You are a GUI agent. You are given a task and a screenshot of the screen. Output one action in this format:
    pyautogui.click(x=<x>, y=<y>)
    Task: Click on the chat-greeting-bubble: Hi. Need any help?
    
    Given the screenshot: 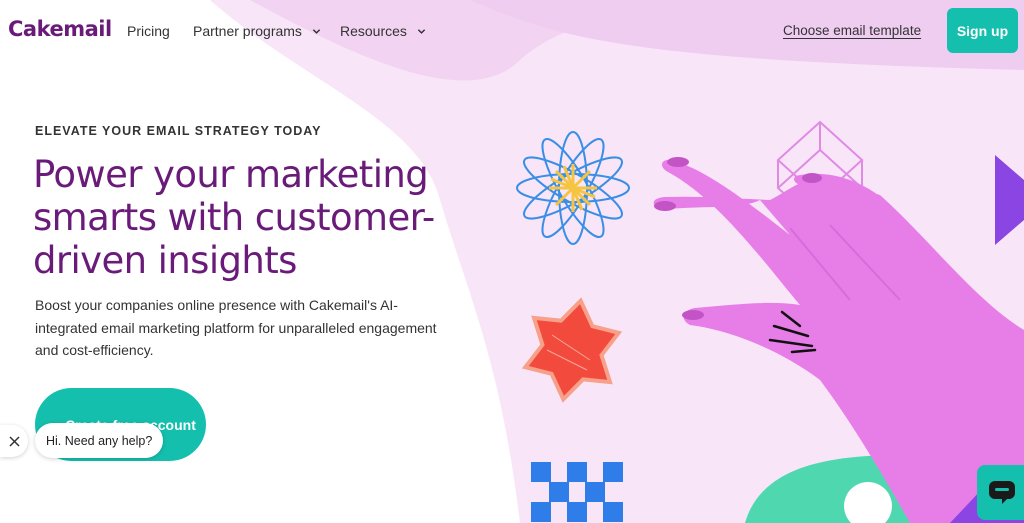 What is the action you would take?
    pyautogui.click(x=99, y=440)
    